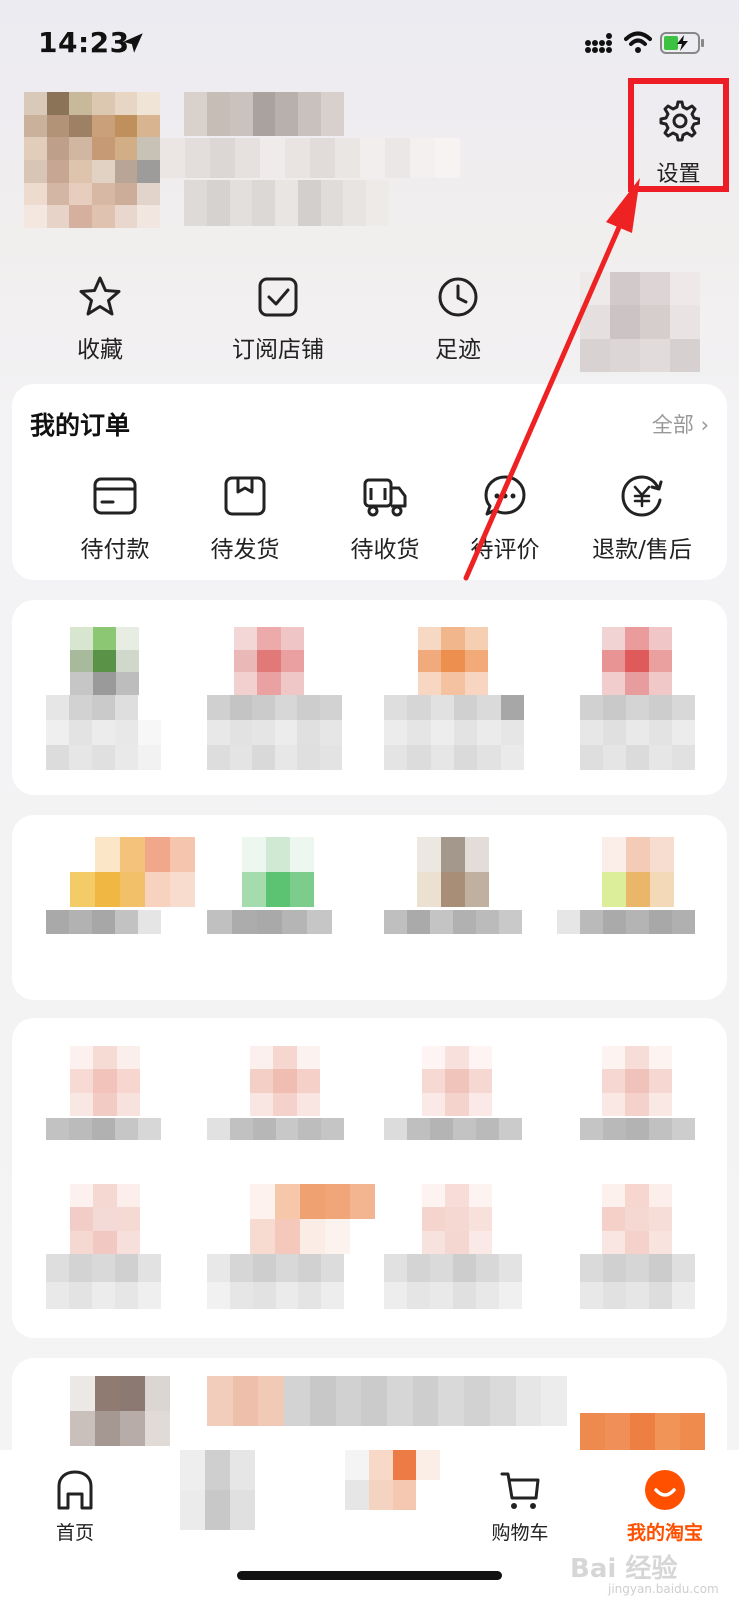 This screenshot has width=739, height=1600. I want to click on orders-title: 我的订单, so click(80, 425).